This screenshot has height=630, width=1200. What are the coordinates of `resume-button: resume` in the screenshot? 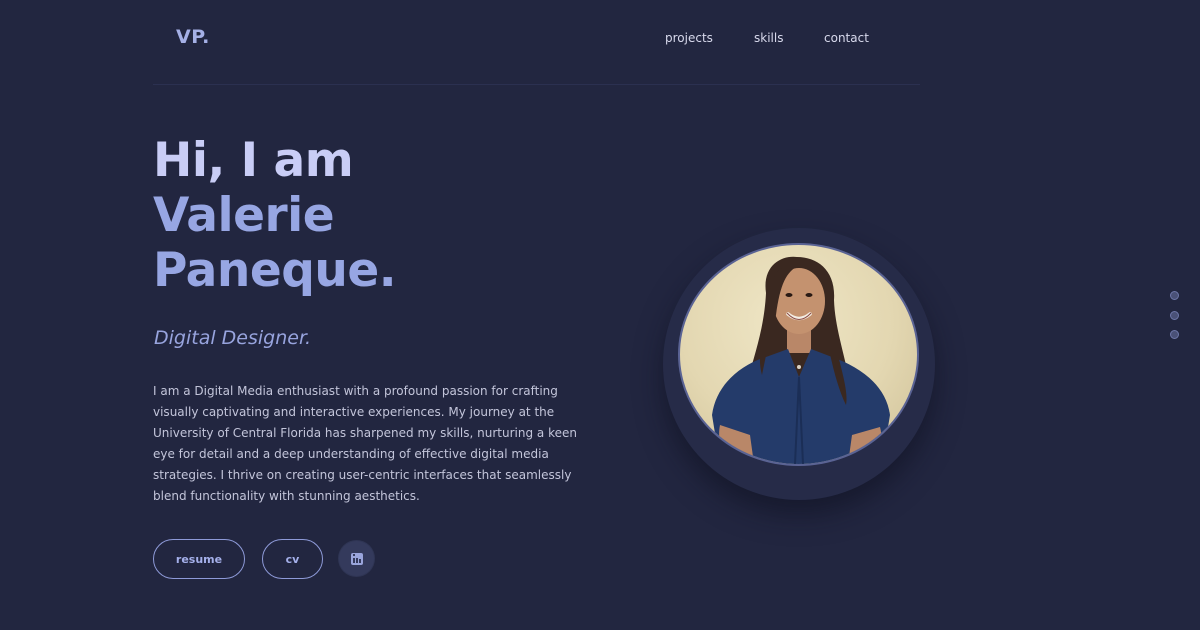 It's located at (199, 559).